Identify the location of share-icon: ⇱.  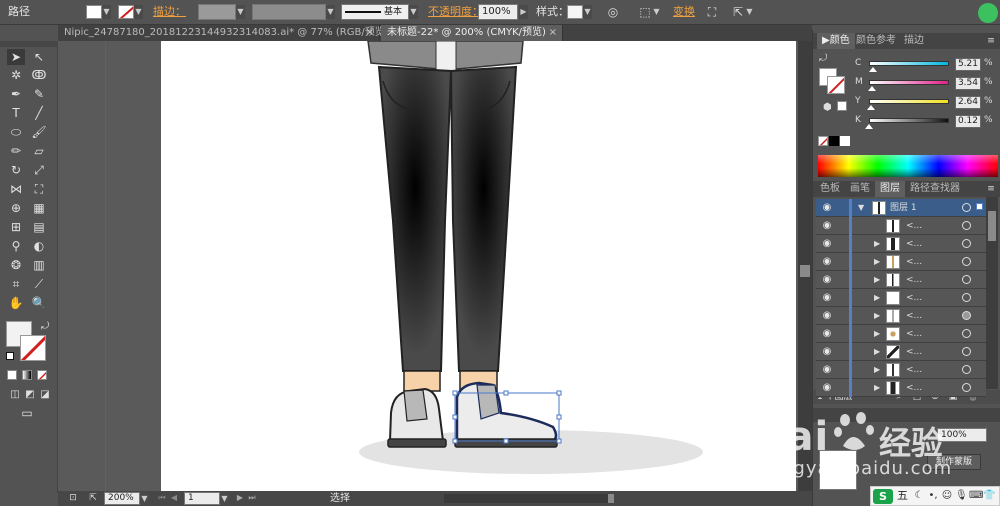
(93, 498).